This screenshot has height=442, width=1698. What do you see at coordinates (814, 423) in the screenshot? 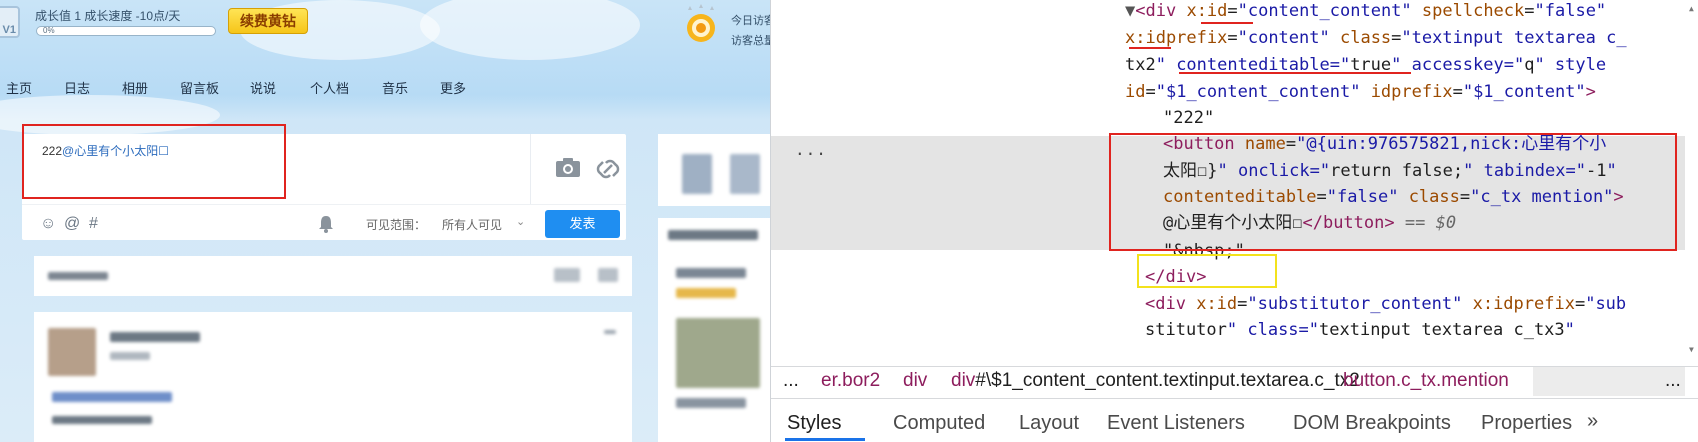
I see `tab-styles: Styles` at bounding box center [814, 423].